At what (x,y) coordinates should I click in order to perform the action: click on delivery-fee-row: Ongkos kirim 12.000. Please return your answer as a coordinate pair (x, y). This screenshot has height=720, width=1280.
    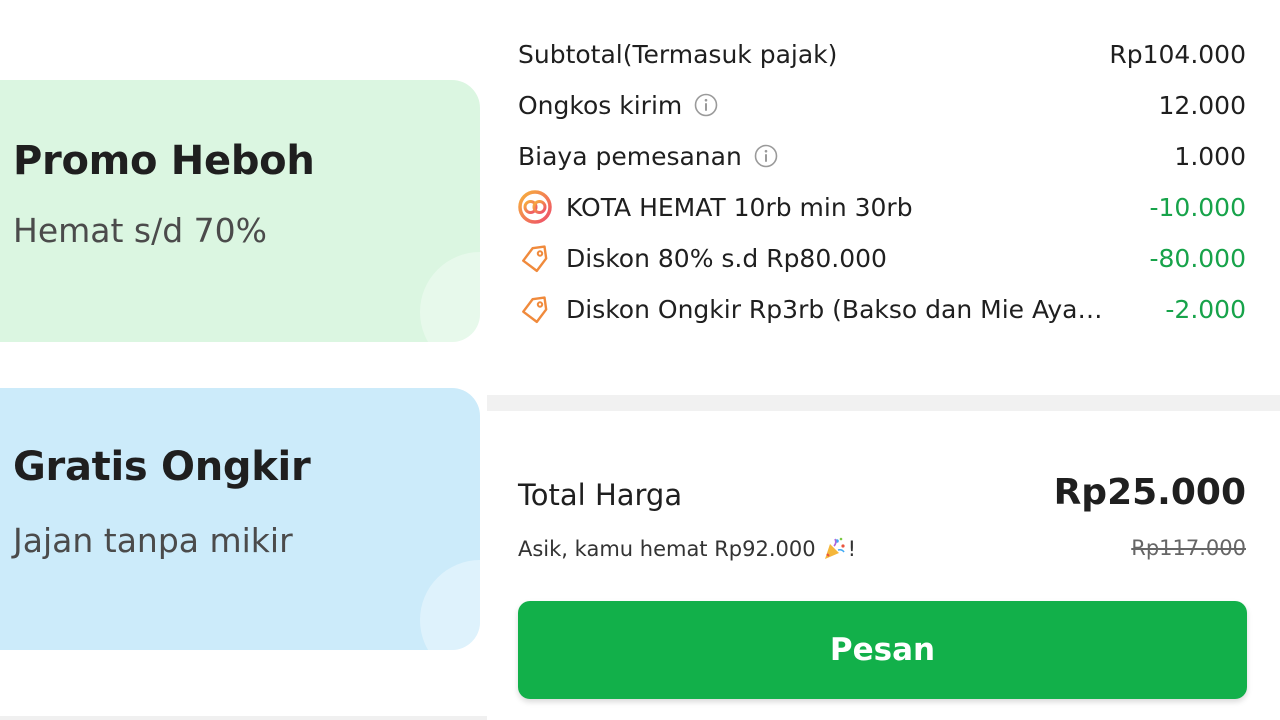
    Looking at the image, I should click on (882, 105).